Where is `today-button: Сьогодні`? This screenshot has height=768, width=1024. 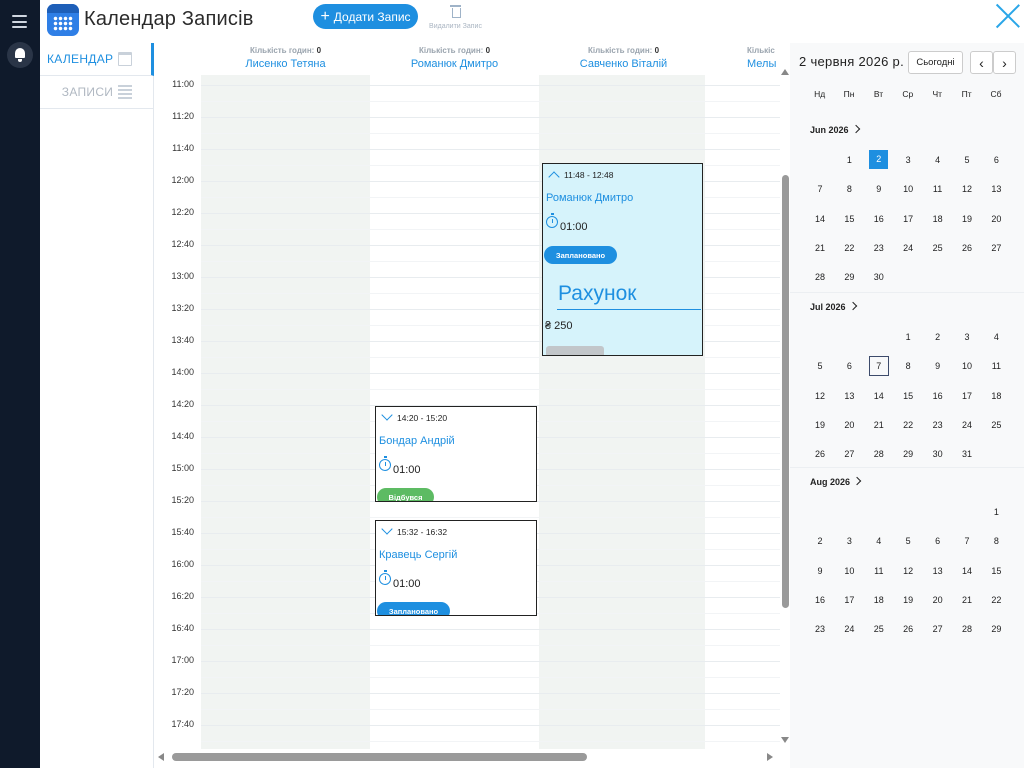
today-button: Сьогодні is located at coordinates (935, 62).